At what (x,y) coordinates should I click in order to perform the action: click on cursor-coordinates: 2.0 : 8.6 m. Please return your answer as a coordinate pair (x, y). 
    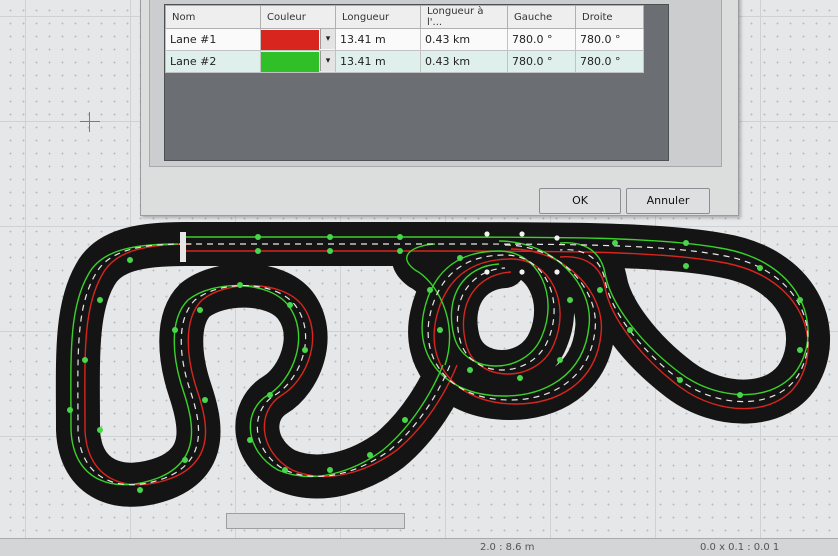
    Looking at the image, I should click on (507, 547).